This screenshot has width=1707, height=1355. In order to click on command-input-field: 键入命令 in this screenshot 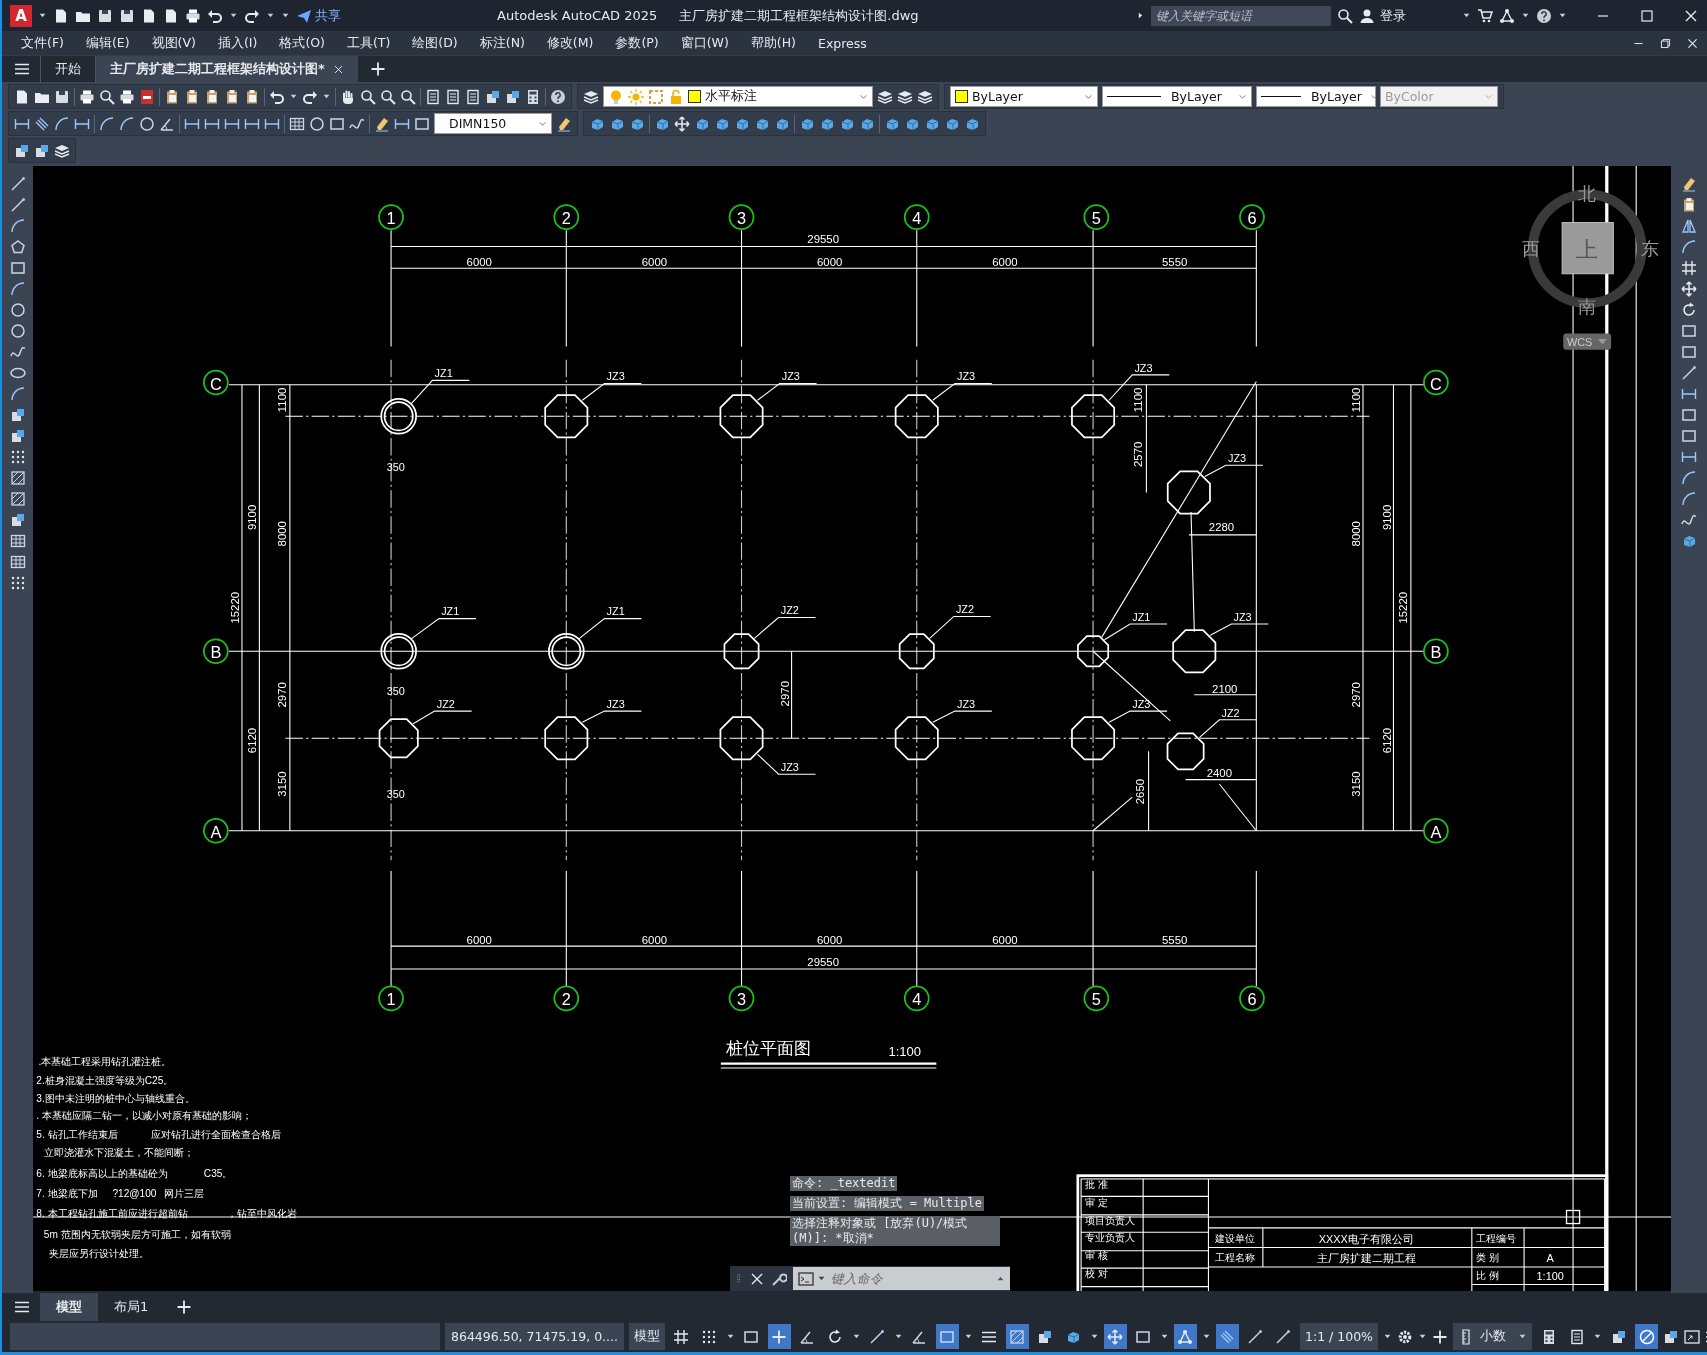, I will do `click(901, 1278)`.